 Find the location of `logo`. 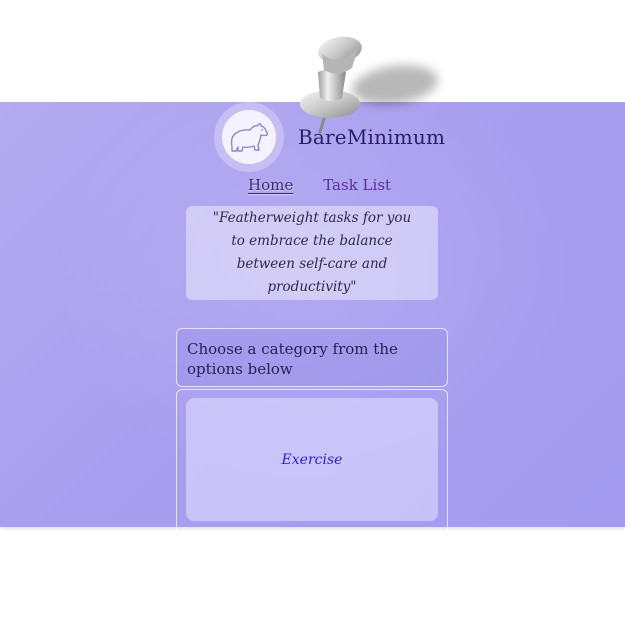

logo is located at coordinates (249, 137).